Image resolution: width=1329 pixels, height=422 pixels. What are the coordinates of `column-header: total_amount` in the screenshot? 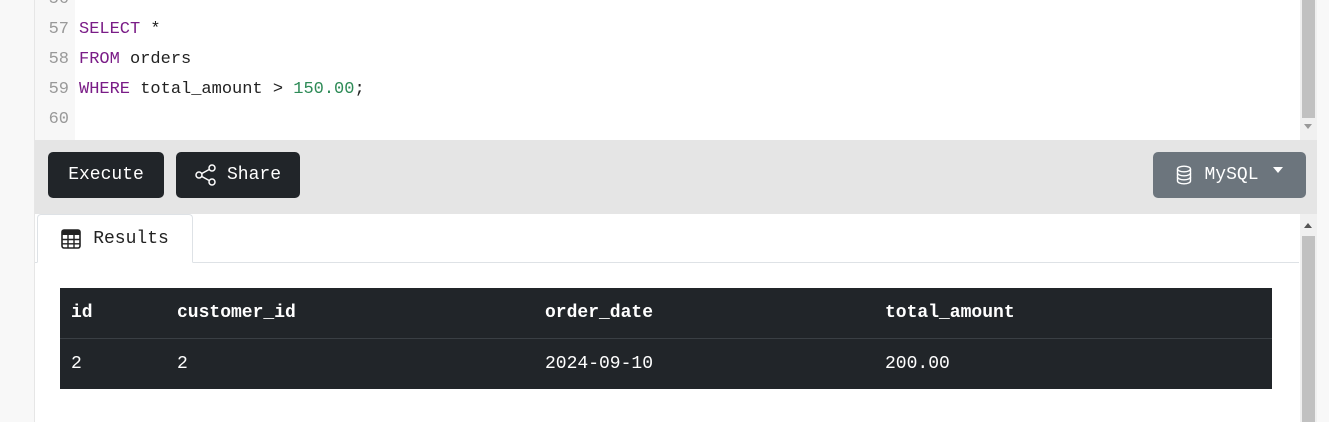 It's located at (1073, 313).